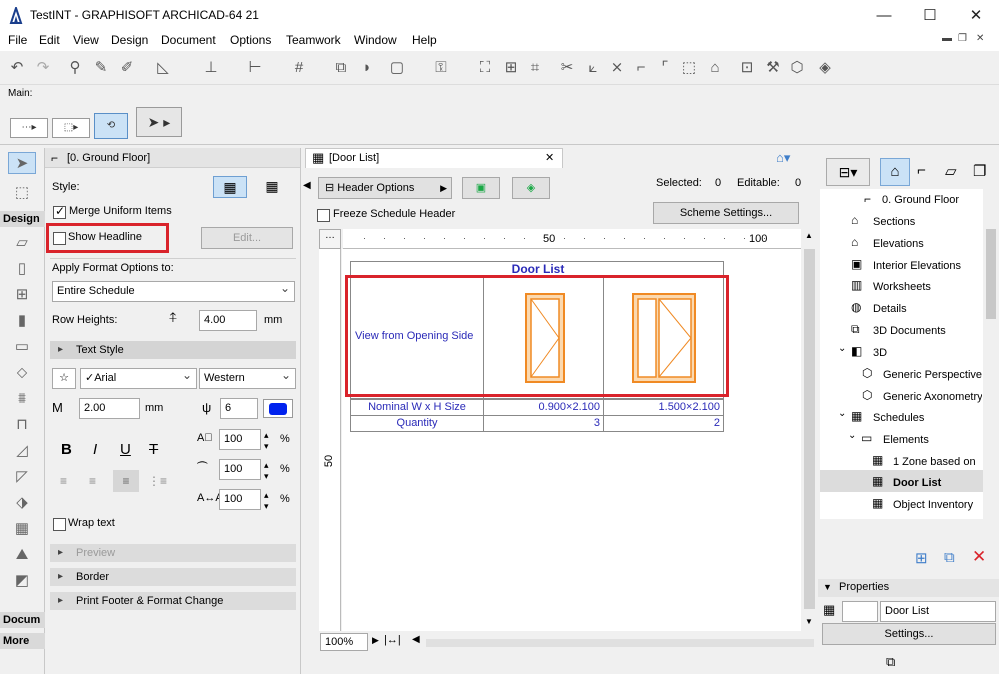 This screenshot has height=674, width=999. I want to click on wall-tool-icon: ▱, so click(22, 243).